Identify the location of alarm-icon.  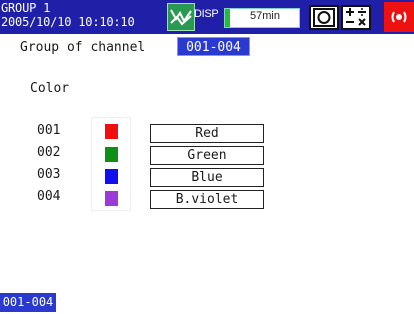
(399, 17).